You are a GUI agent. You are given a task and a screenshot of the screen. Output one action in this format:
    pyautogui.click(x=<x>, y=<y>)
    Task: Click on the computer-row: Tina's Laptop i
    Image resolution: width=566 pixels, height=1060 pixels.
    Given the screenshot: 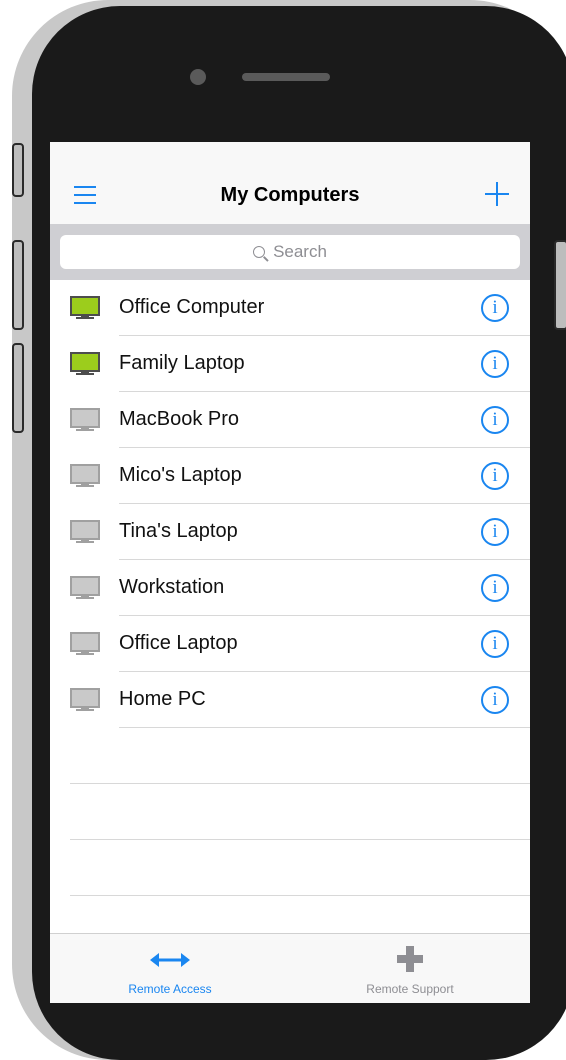 What is the action you would take?
    pyautogui.click(x=290, y=532)
    